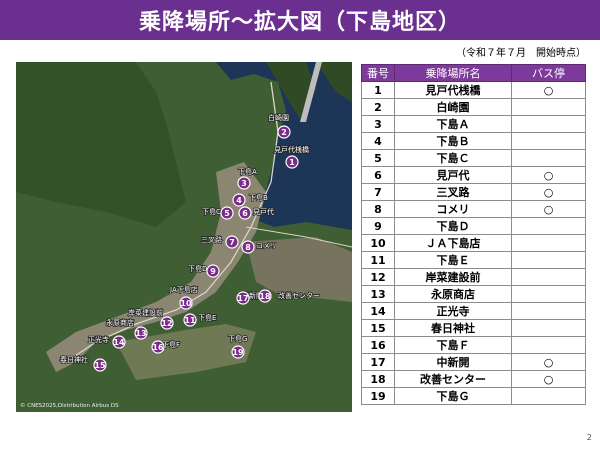  I want to click on svg-text: 6, so click(245, 213).